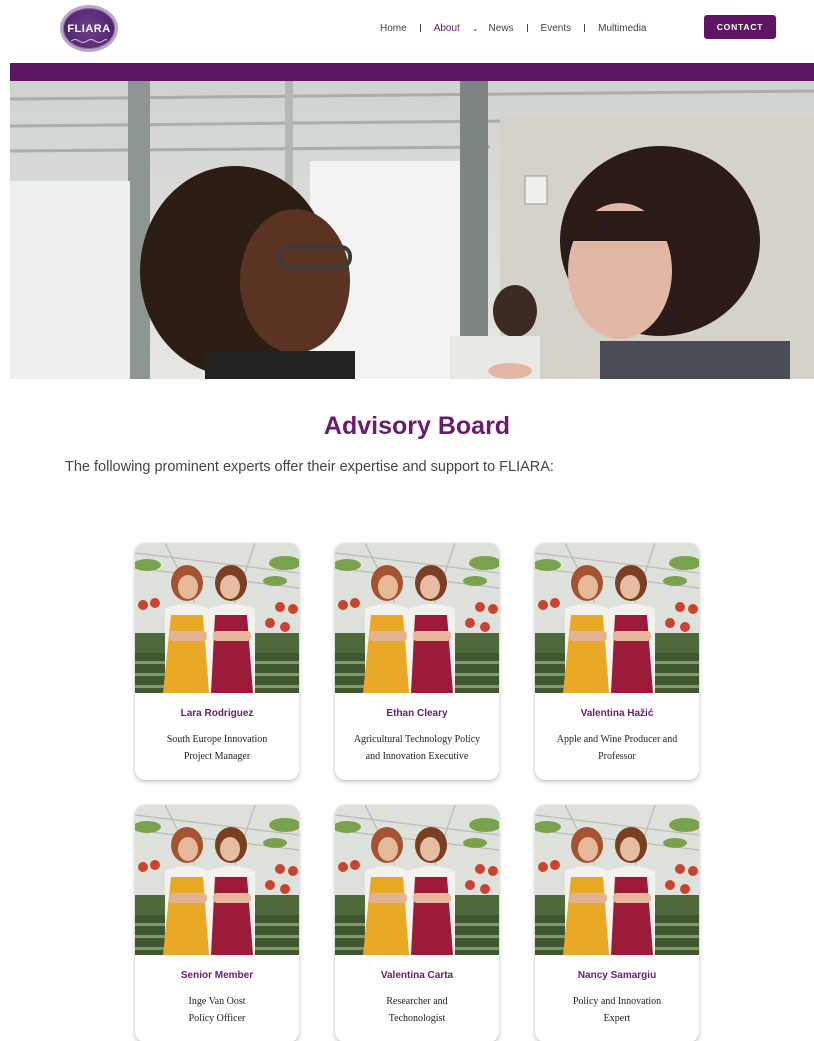 This screenshot has width=814, height=1041. Describe the element at coordinates (617, 1010) in the screenshot. I see `member-role: Policy and Innovation Expert` at that location.